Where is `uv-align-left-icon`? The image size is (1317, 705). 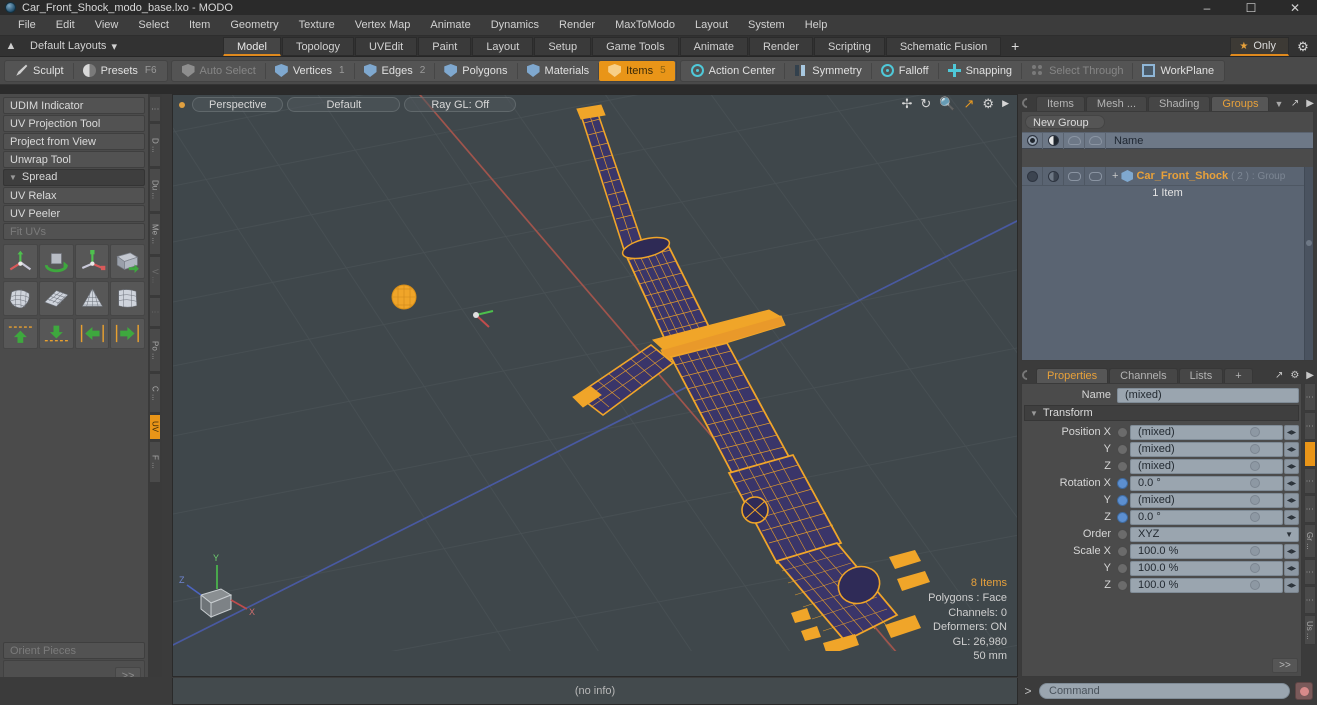 uv-align-left-icon is located at coordinates (92, 333).